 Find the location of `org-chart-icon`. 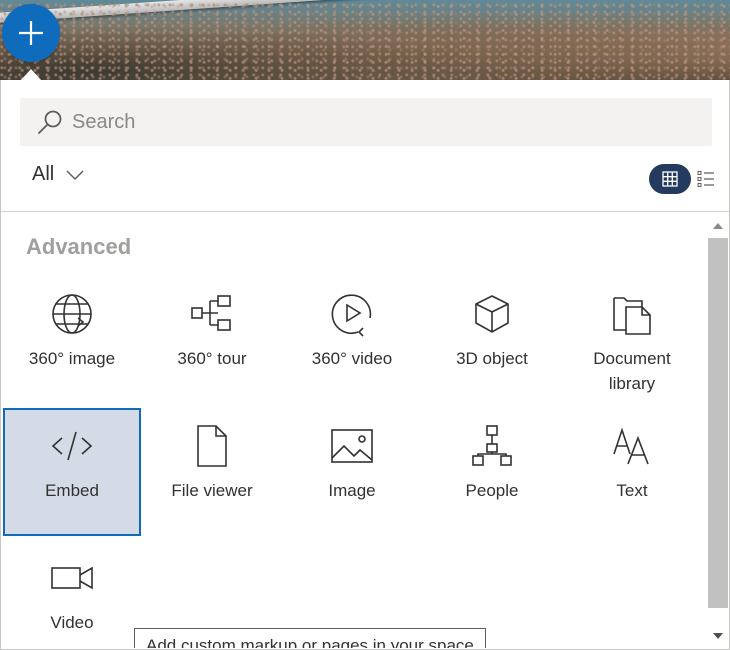

org-chart-icon is located at coordinates (492, 445).